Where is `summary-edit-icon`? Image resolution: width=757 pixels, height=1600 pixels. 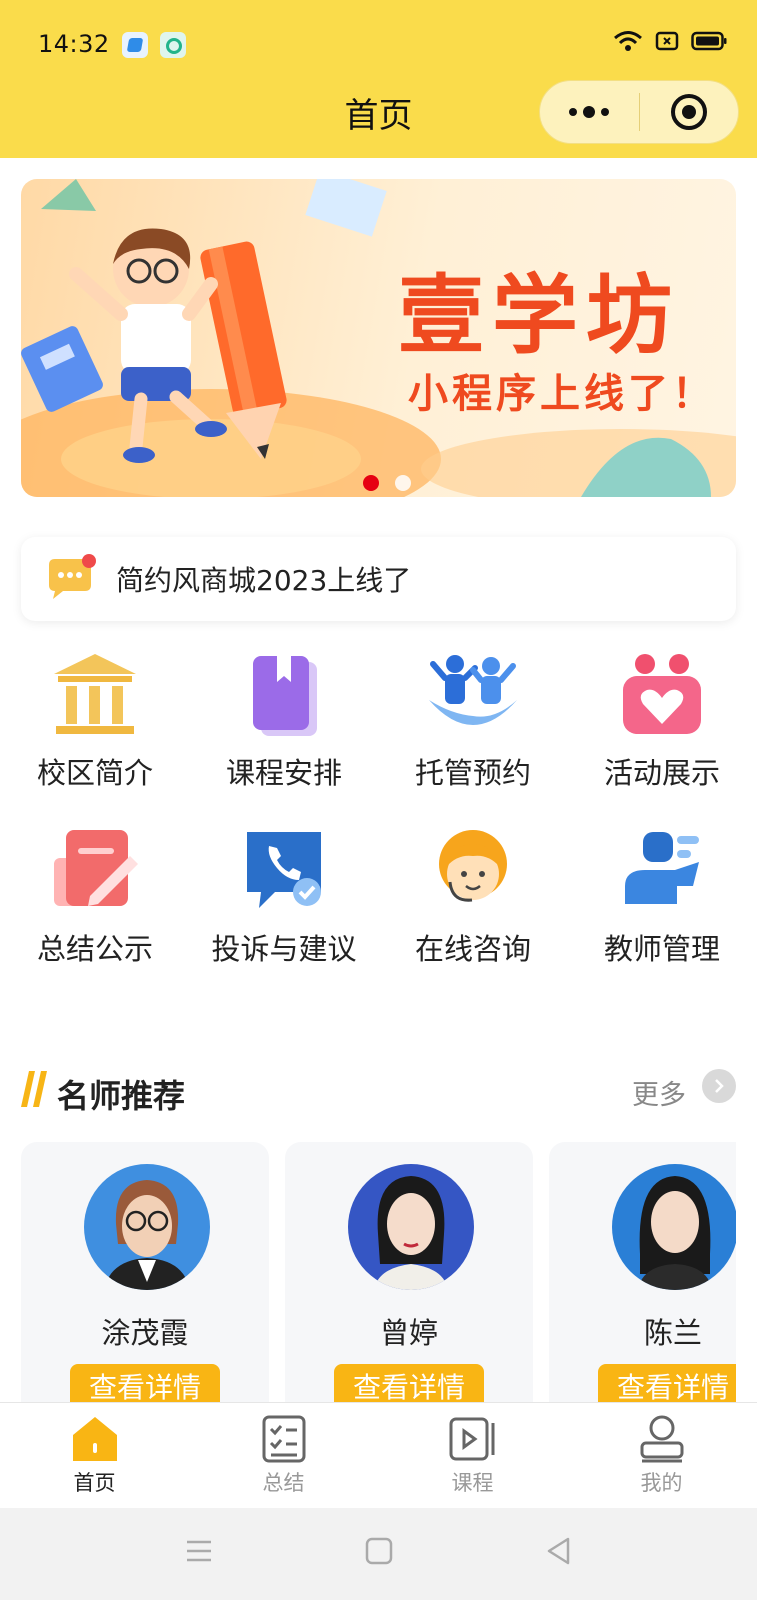 summary-edit-icon is located at coordinates (96, 868).